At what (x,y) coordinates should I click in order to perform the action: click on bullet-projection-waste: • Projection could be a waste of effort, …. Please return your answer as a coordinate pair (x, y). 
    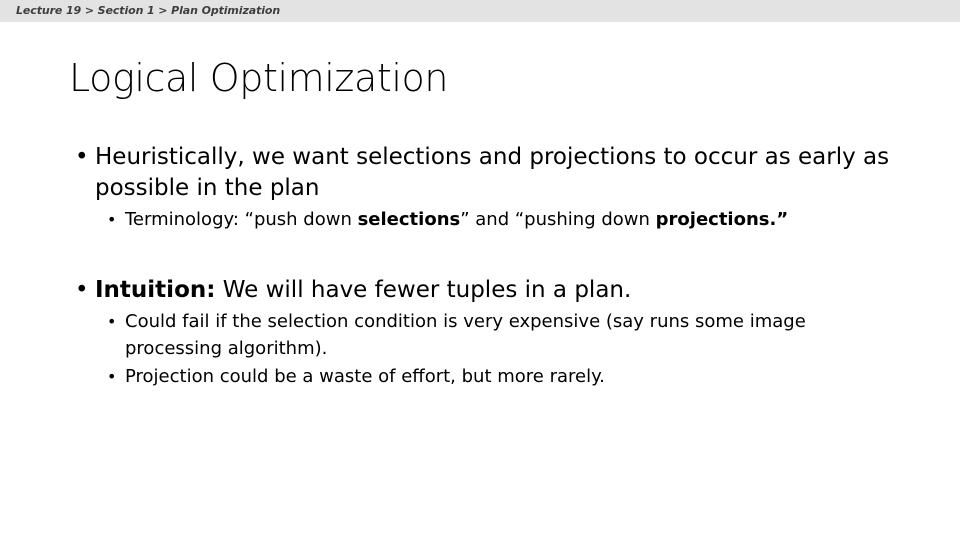
    Looking at the image, I should click on (484, 376).